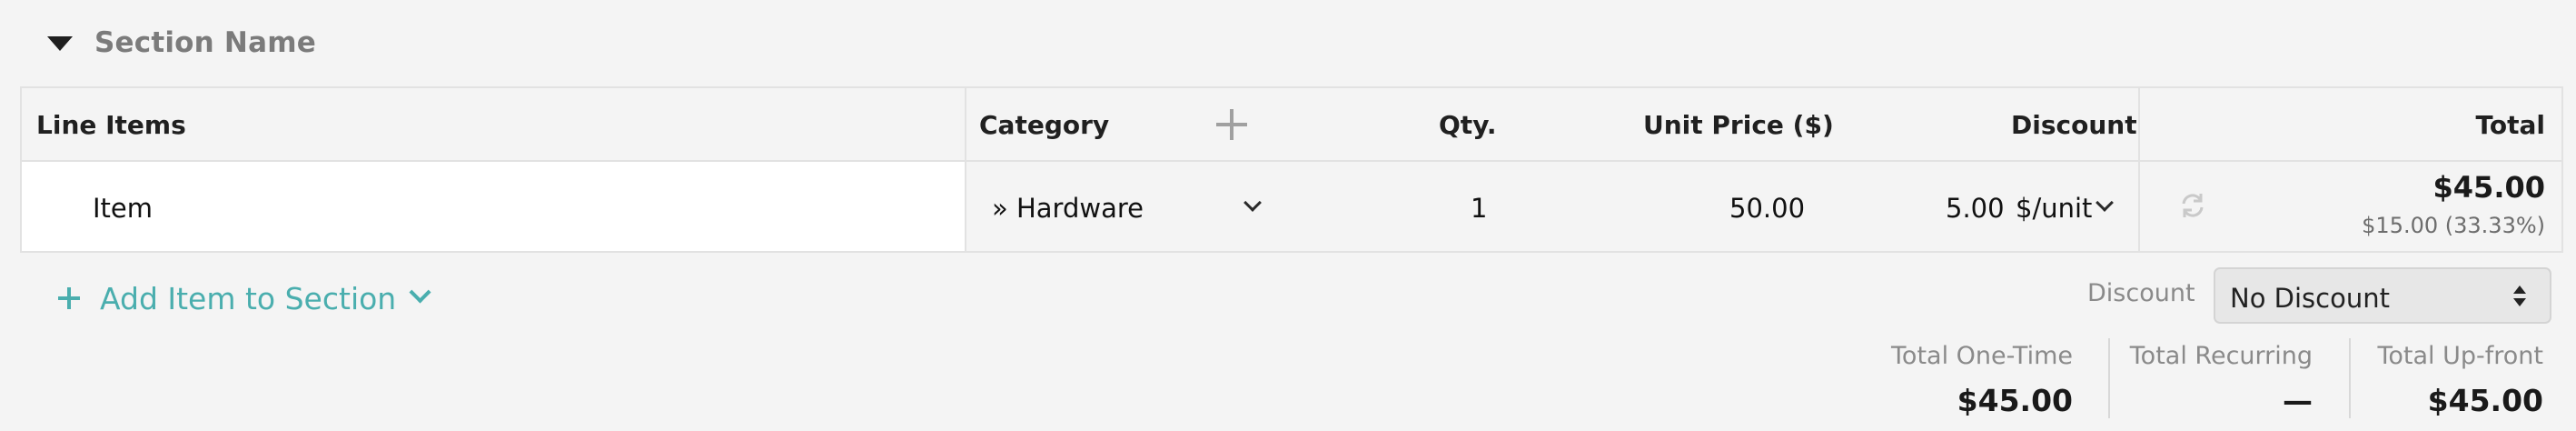 This screenshot has width=2576, height=431. Describe the element at coordinates (1767, 208) in the screenshot. I see `unit-price-value: 50.00` at that location.